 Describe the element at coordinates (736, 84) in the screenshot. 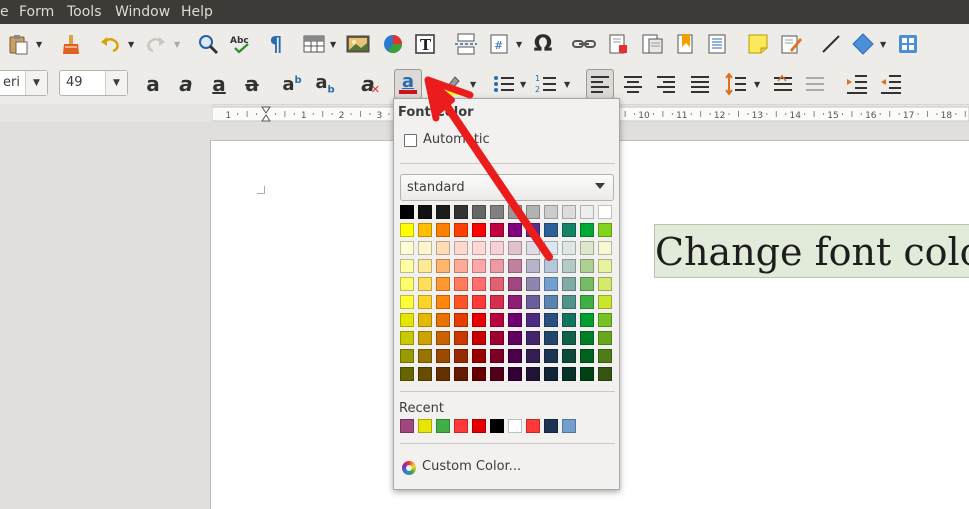

I see `line-spacing-icon` at that location.